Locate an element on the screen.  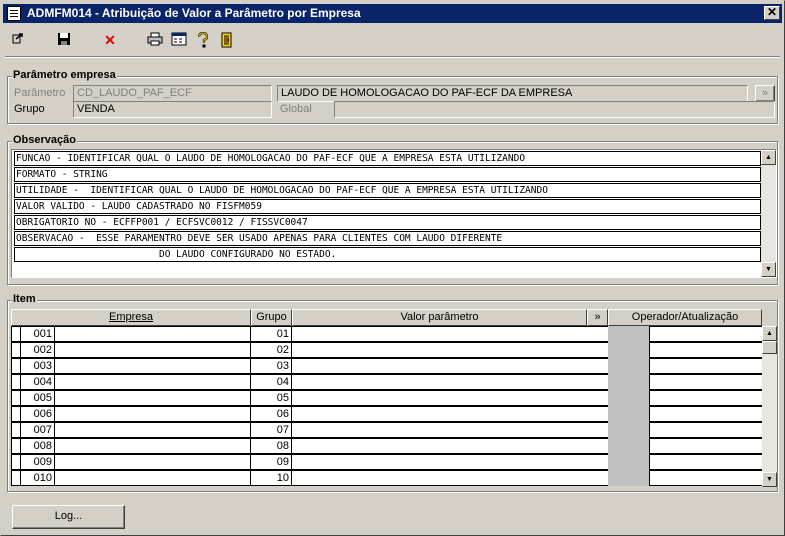
table-row: 003 03 is located at coordinates (387, 366).